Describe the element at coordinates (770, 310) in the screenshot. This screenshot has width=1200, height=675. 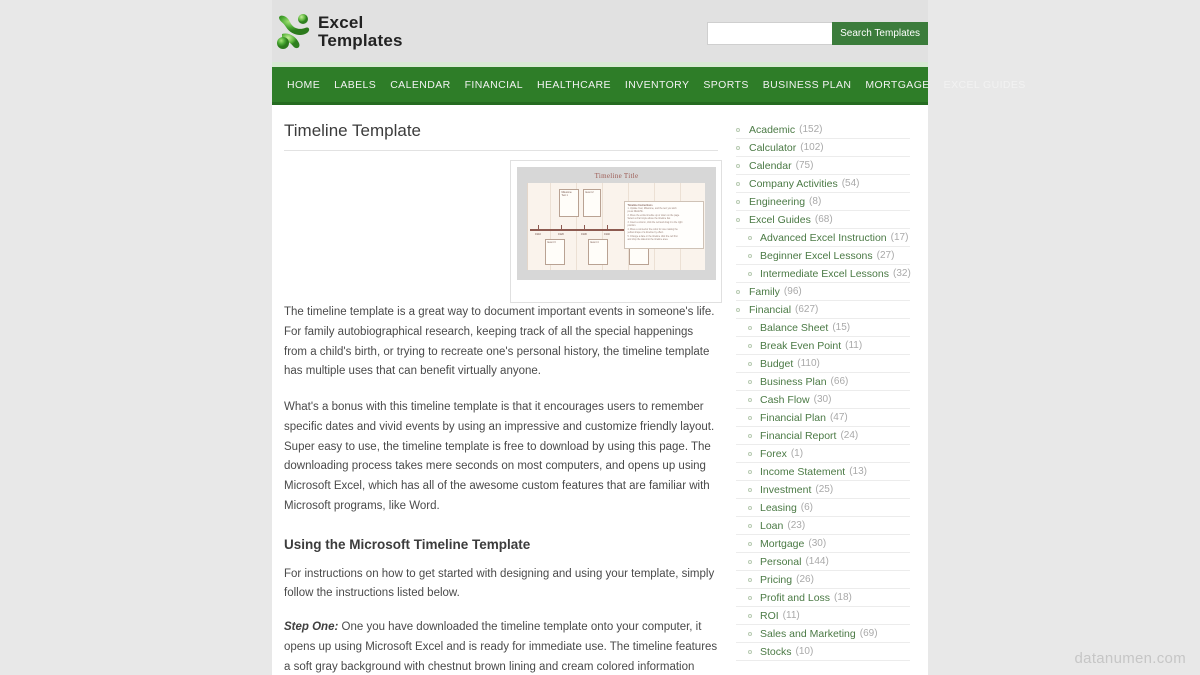
I see `sidebar-category-link: Financial` at that location.